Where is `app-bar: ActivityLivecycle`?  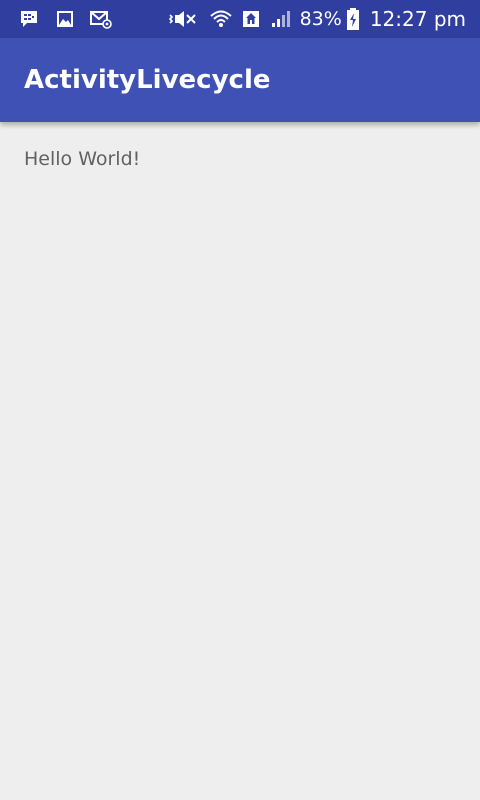 app-bar: ActivityLivecycle is located at coordinates (240, 80).